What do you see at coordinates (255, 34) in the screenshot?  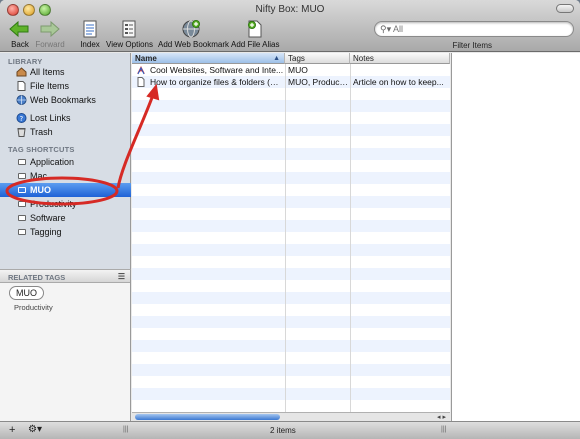 I see `add-file-alias-button: Add File Alias` at bounding box center [255, 34].